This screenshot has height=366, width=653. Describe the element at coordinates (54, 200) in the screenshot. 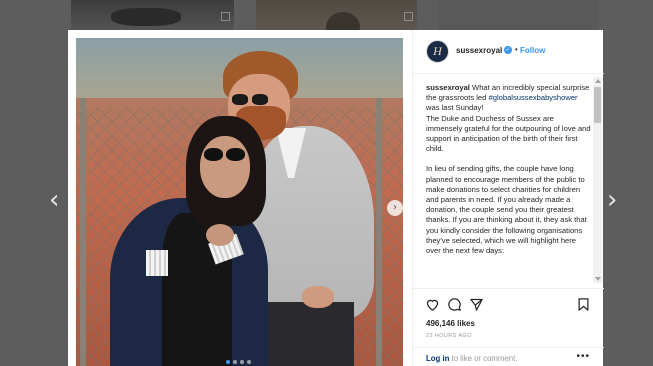

I see `previous-post-arrow-icon: ‹` at that location.